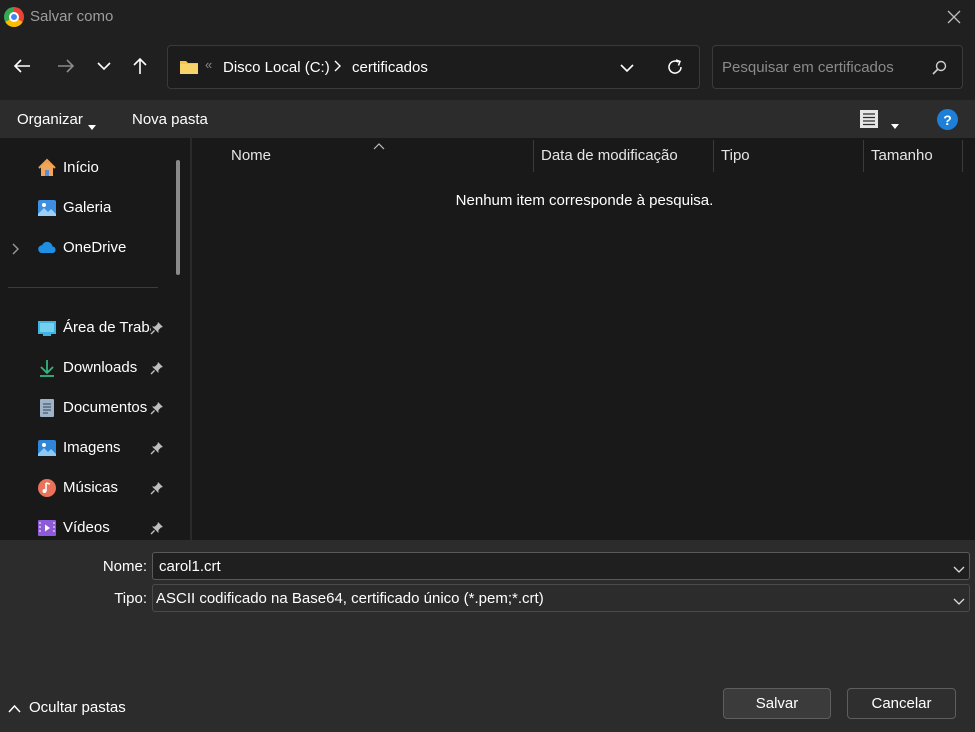  I want to click on cancel-button: Cancelar, so click(901, 703).